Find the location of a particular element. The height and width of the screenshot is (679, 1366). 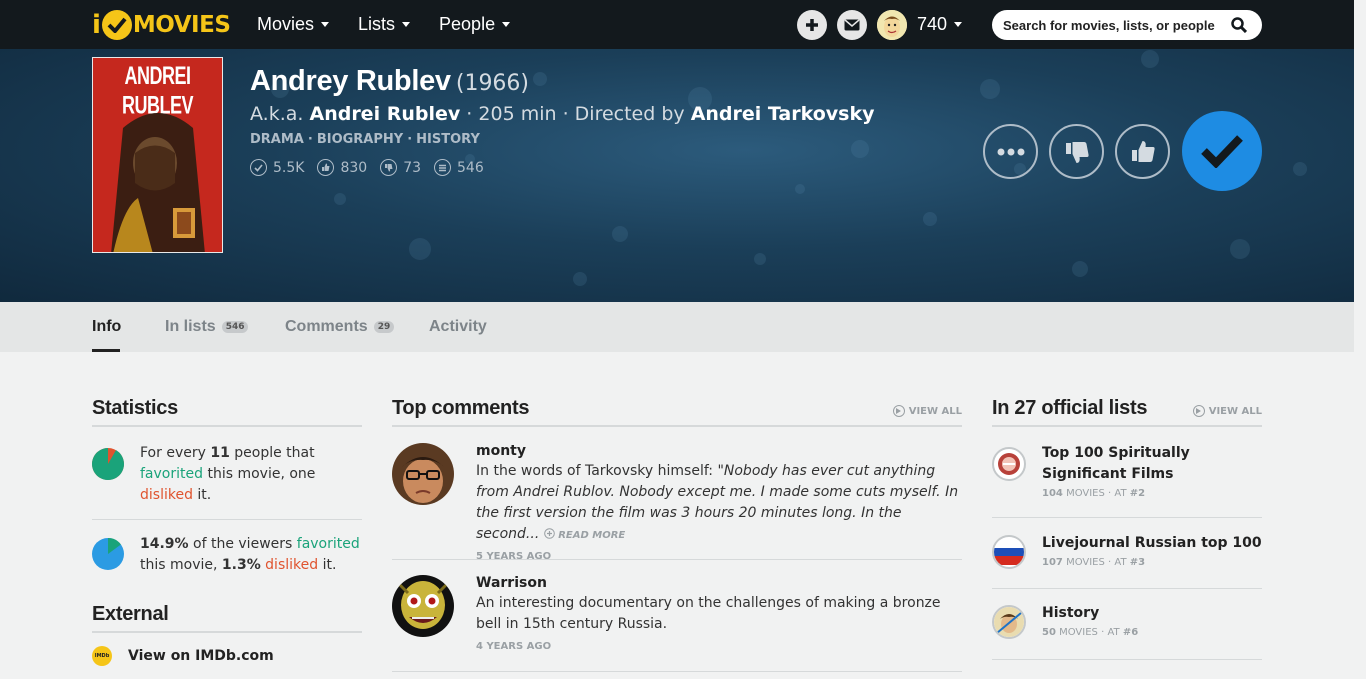

imdb-link: View on IMDb.com is located at coordinates (201, 656).